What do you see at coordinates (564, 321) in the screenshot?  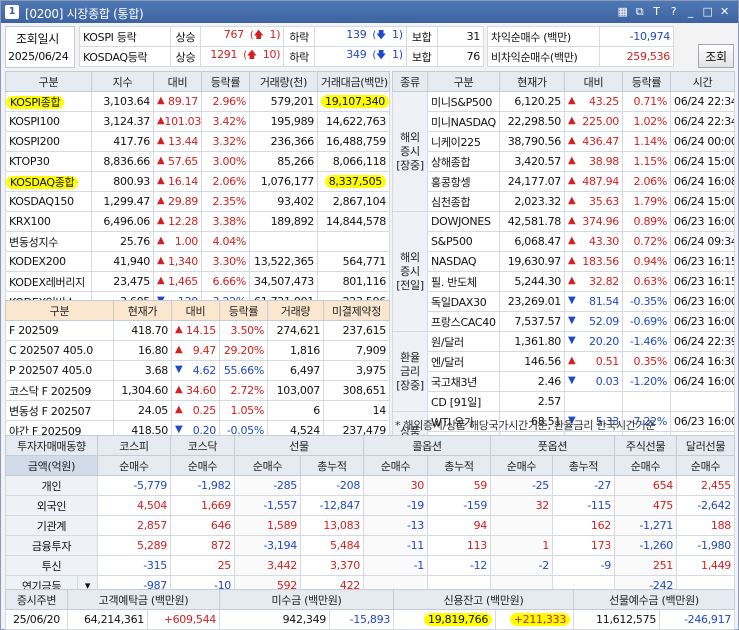 I see `world-row: 프랑스CAC40 7,537.57 ▼ 52.09 -0.69% 06/23 16:00` at bounding box center [564, 321].